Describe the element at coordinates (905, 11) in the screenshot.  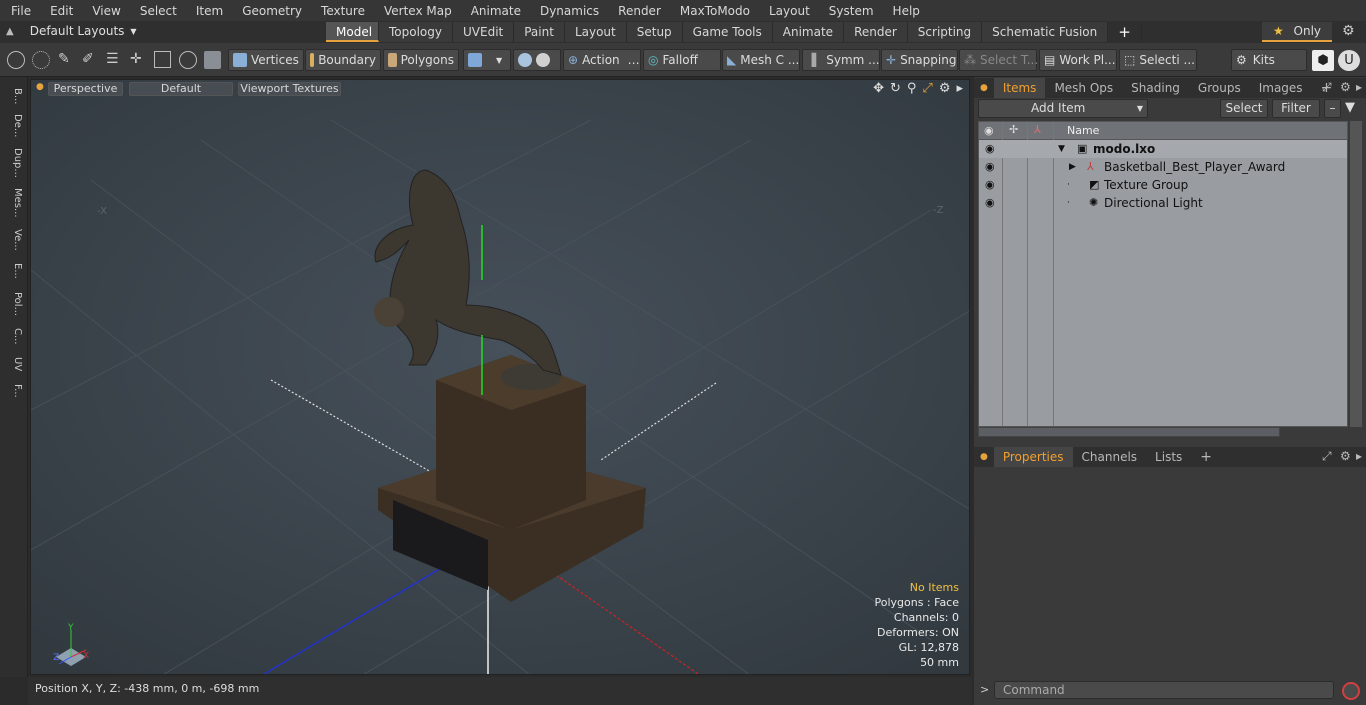
I see `menu-help: Help` at that location.